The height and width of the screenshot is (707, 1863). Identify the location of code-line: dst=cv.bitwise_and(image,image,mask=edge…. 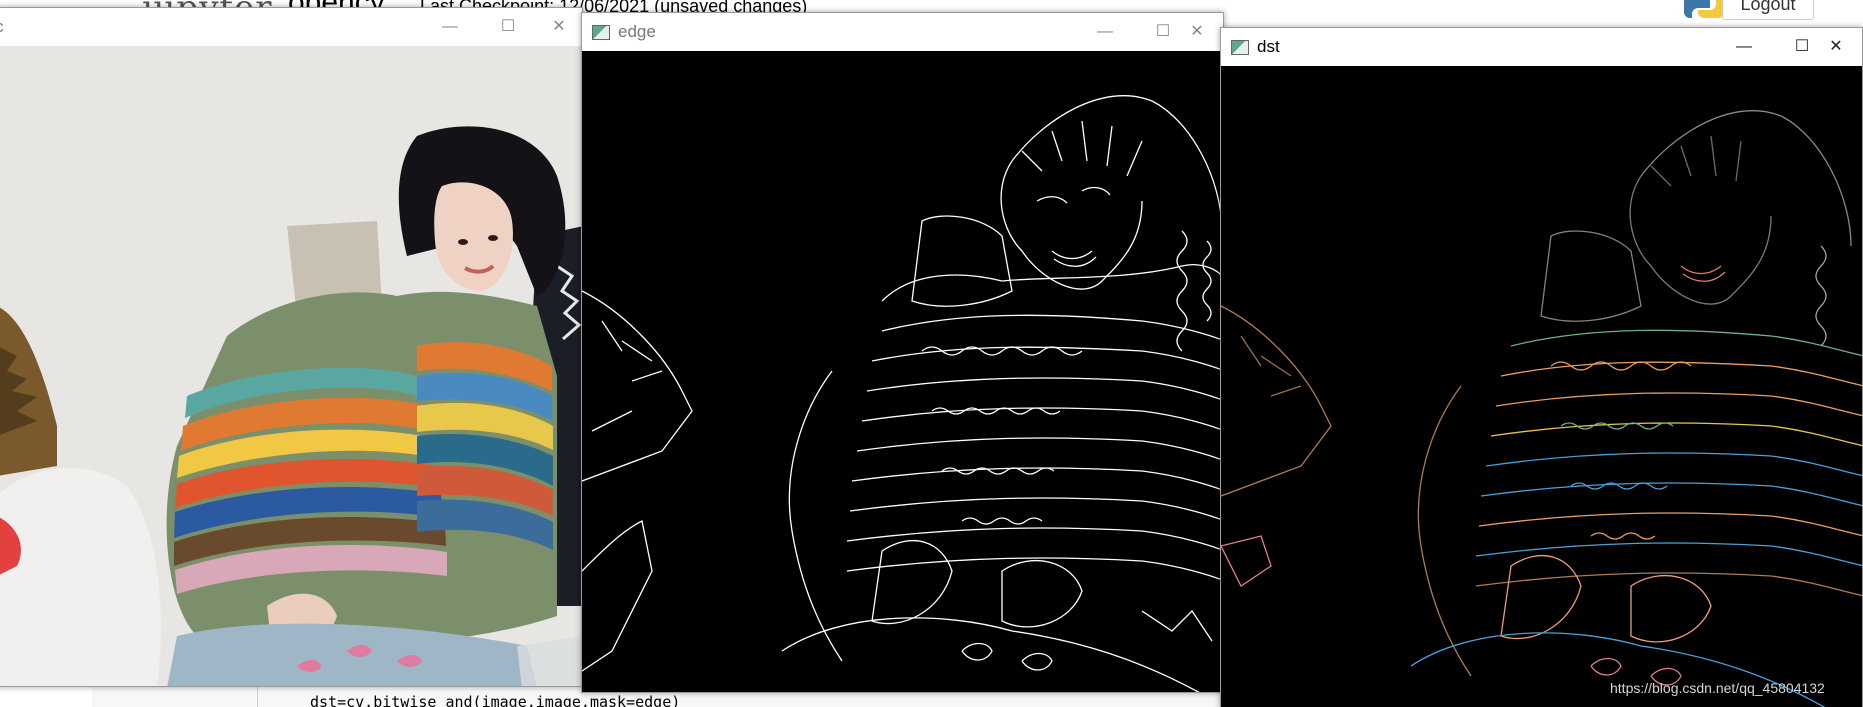
(495, 700).